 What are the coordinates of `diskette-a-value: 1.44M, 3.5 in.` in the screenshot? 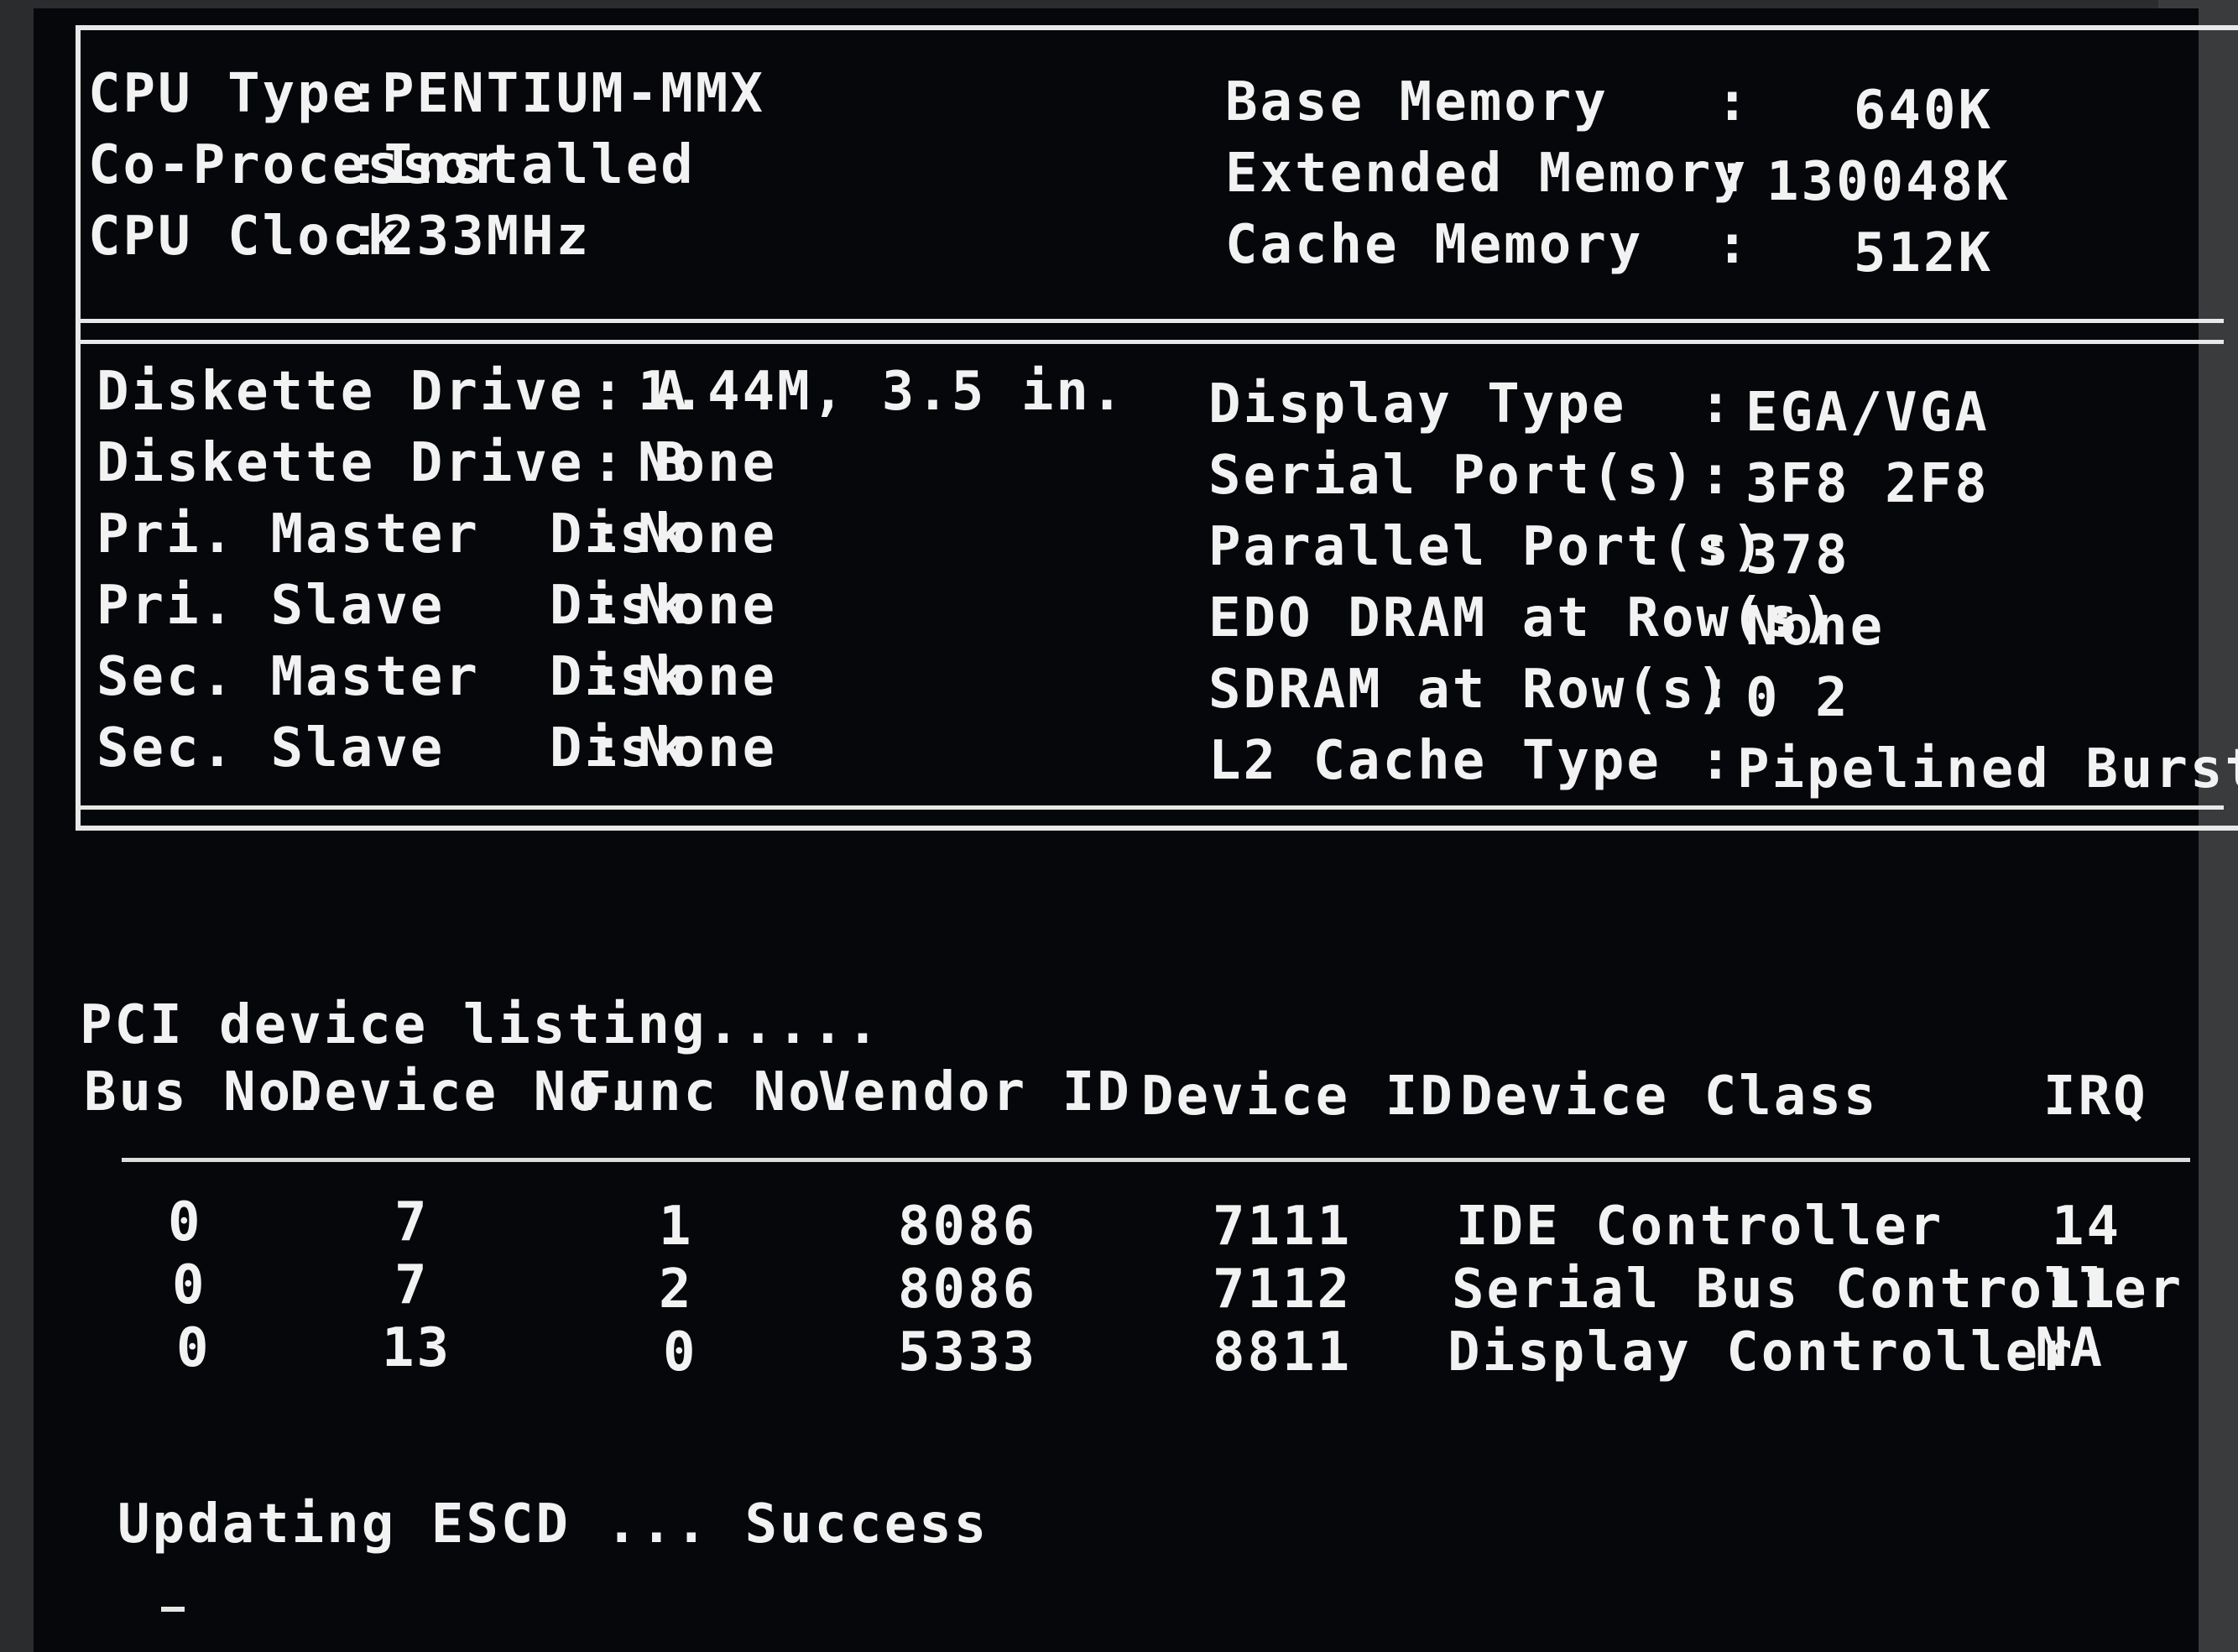 It's located at (882, 392).